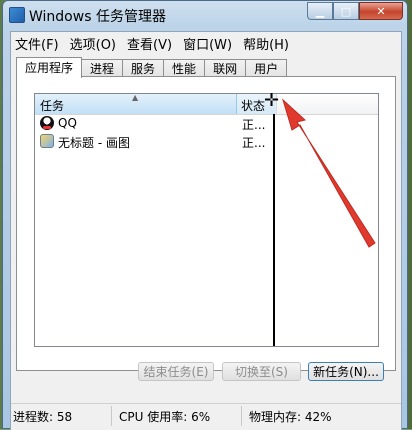  I want to click on tab-services: 服务, so click(143, 68).